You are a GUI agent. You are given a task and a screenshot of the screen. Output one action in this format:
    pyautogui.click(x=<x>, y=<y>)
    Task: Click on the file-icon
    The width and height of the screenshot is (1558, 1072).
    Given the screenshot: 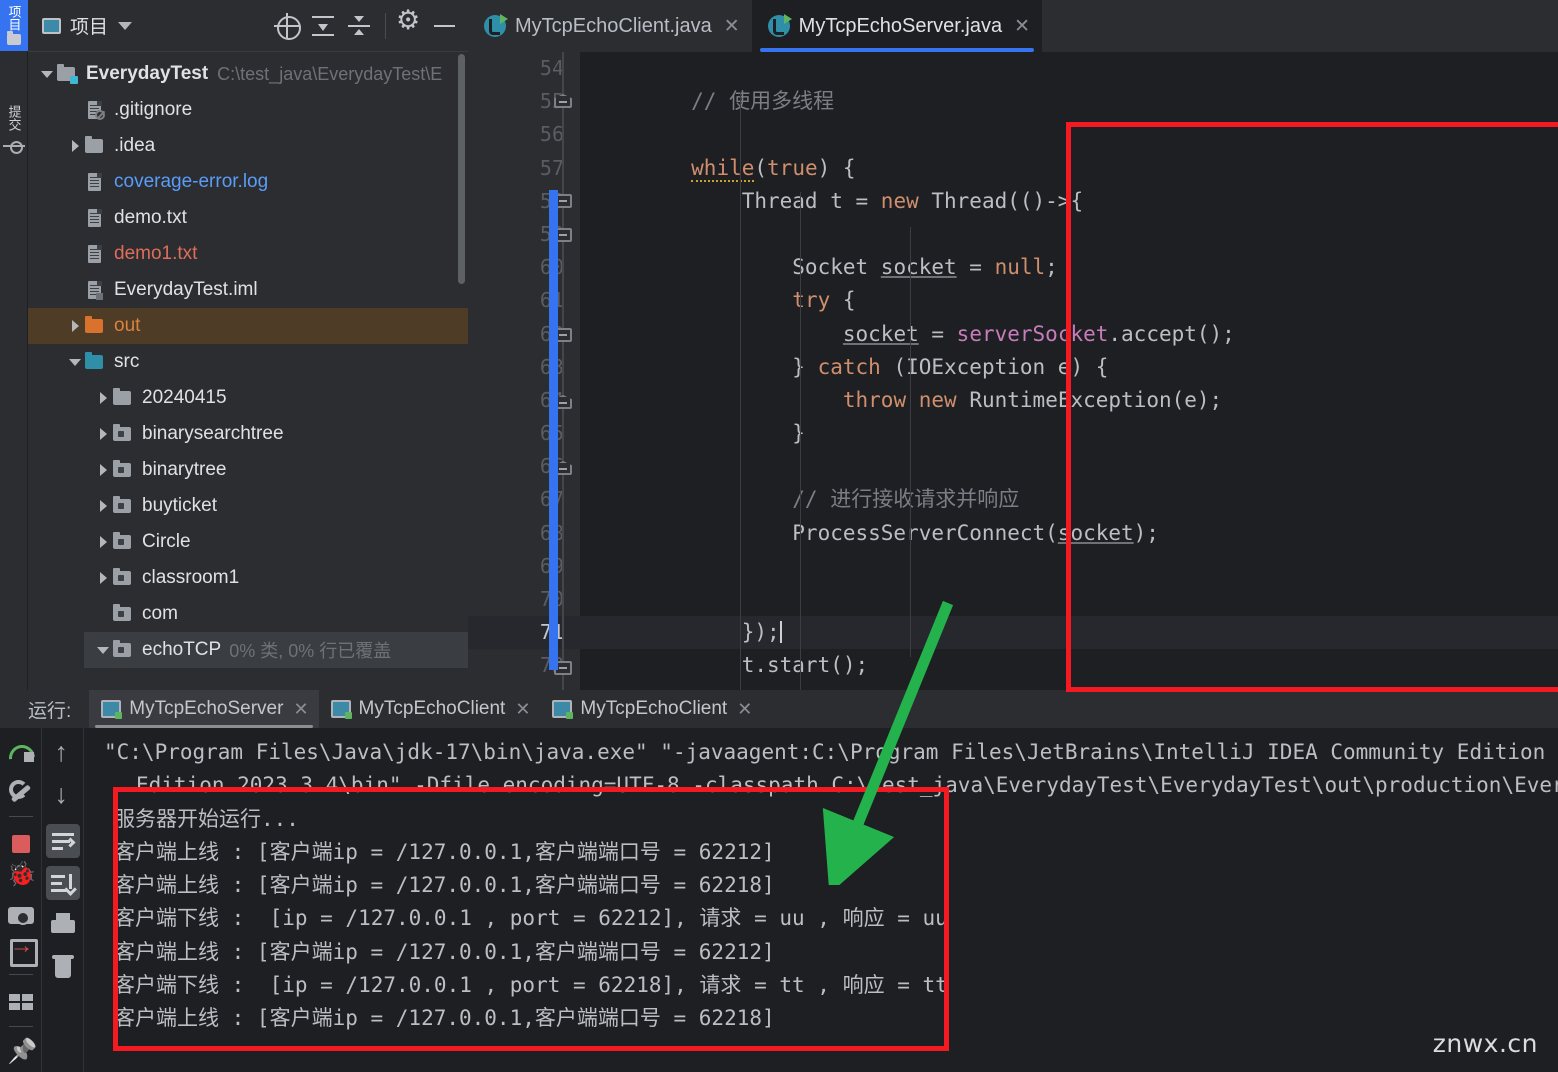 What is the action you would take?
    pyautogui.click(x=95, y=254)
    